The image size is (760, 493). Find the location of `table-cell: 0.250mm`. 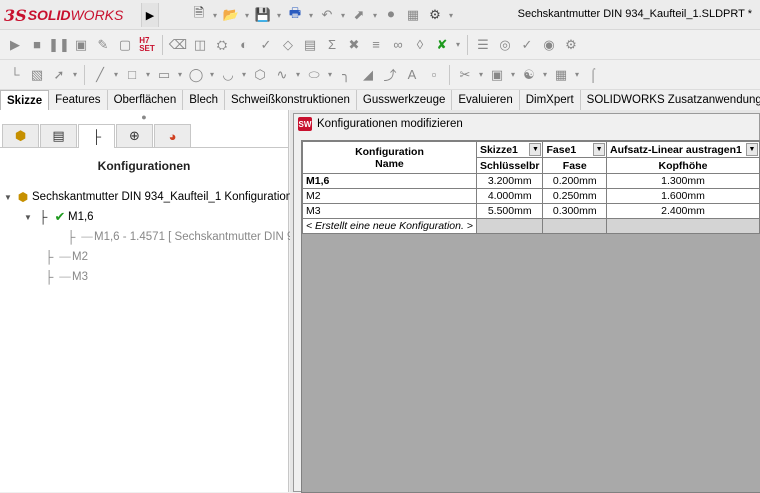

table-cell: 0.250mm is located at coordinates (575, 196).